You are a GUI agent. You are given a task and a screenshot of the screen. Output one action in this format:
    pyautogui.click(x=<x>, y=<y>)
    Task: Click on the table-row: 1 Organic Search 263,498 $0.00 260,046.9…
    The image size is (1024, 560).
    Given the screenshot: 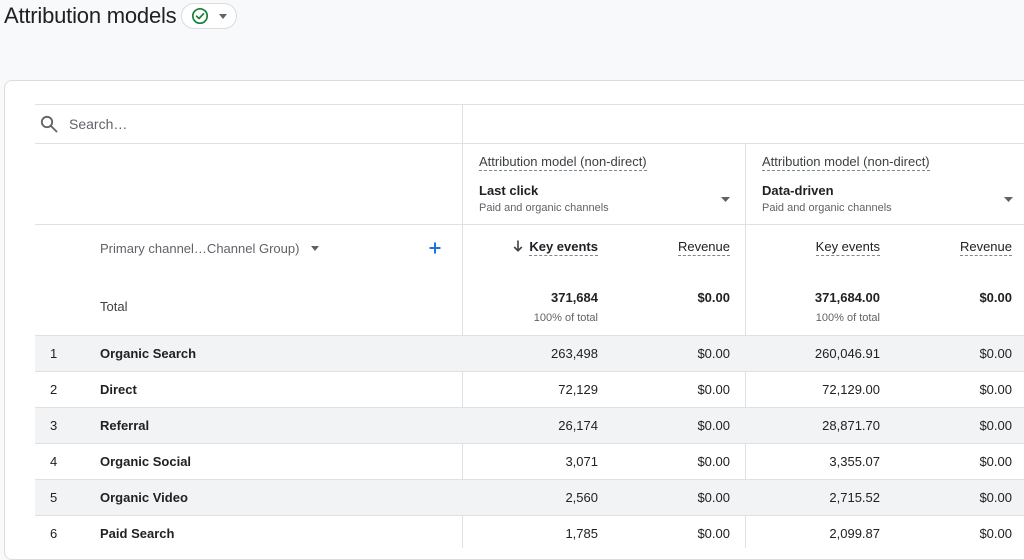 What is the action you would take?
    pyautogui.click(x=529, y=353)
    